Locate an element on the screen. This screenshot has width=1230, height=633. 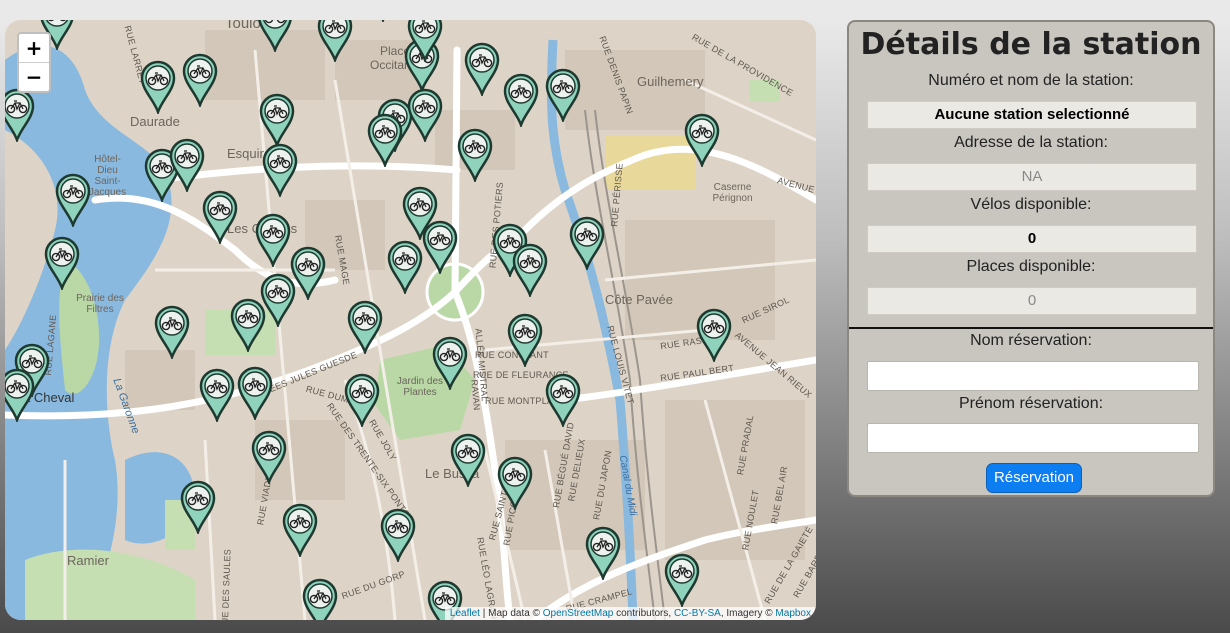
station-name-field: Aucune station selectionné is located at coordinates (1032, 115).